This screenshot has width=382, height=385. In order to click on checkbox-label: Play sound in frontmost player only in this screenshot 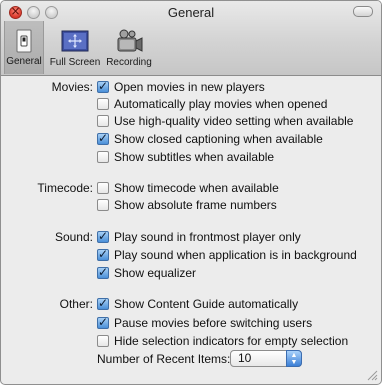, I will do `click(207, 237)`.